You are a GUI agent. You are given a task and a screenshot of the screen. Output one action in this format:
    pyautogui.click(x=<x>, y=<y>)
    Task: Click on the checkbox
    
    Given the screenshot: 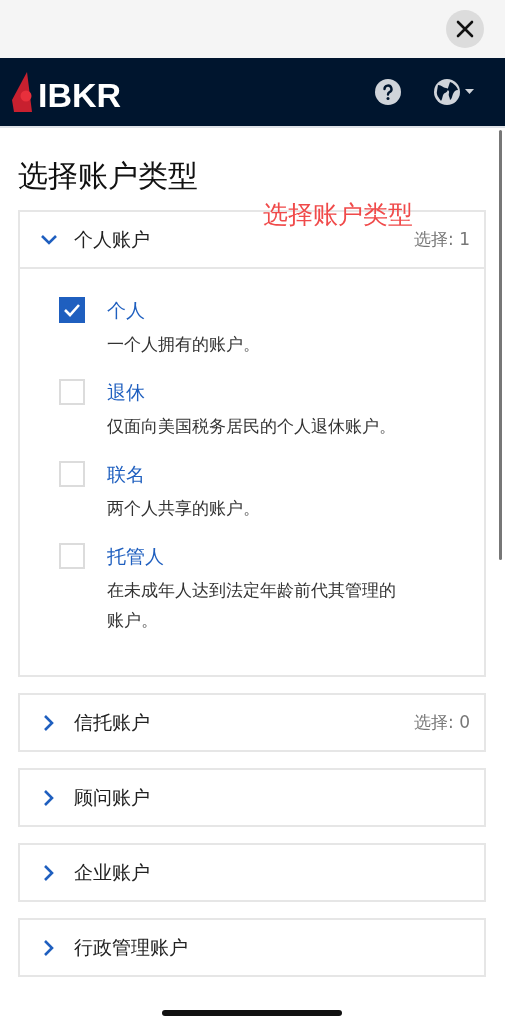 What is the action you would take?
    pyautogui.click(x=72, y=310)
    